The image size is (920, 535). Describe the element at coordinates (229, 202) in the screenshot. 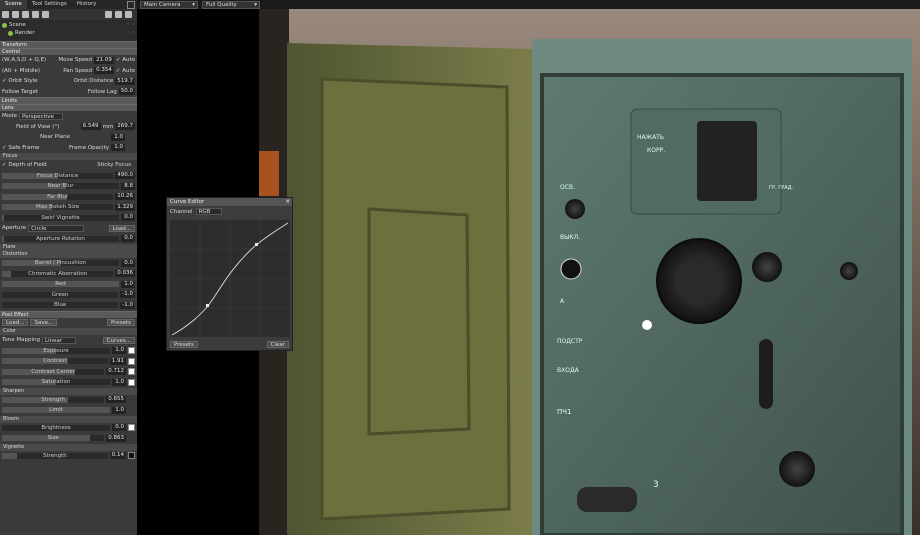

I see `curve-editor-titlebar: Curve Editor ✕` at that location.